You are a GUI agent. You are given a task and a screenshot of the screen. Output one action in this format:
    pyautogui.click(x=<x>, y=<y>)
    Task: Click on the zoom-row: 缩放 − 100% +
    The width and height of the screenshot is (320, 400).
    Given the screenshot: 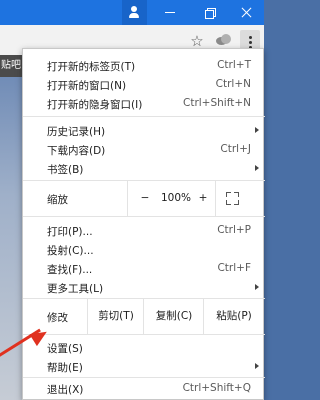 What is the action you would take?
    pyautogui.click(x=144, y=198)
    